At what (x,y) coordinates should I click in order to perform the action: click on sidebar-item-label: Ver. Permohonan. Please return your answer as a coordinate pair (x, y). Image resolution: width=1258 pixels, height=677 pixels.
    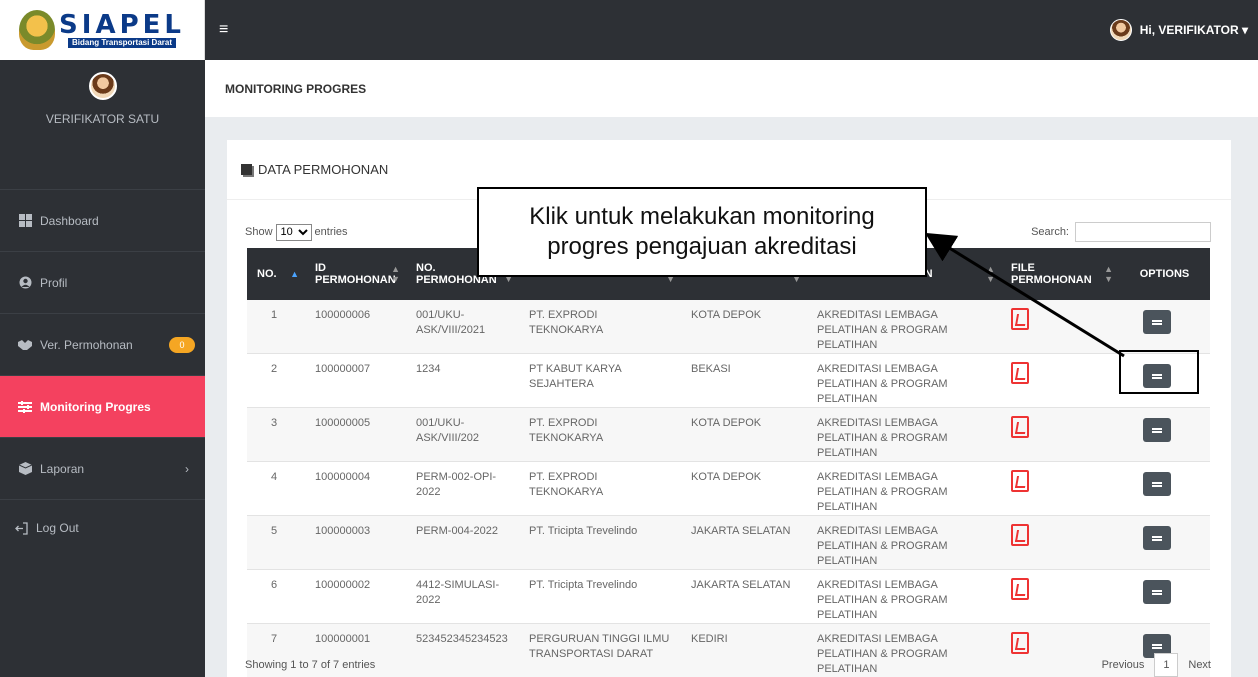
    Looking at the image, I should click on (86, 344).